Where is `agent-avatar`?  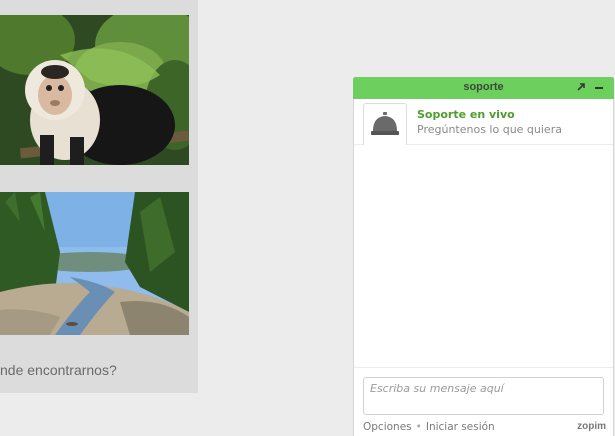 agent-avatar is located at coordinates (385, 125).